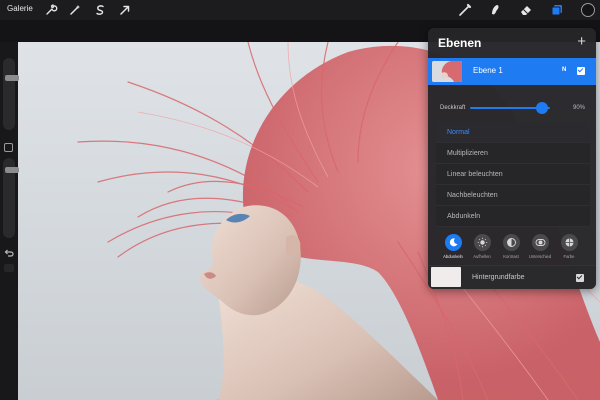  I want to click on brush-size-thumb, so click(12, 78).